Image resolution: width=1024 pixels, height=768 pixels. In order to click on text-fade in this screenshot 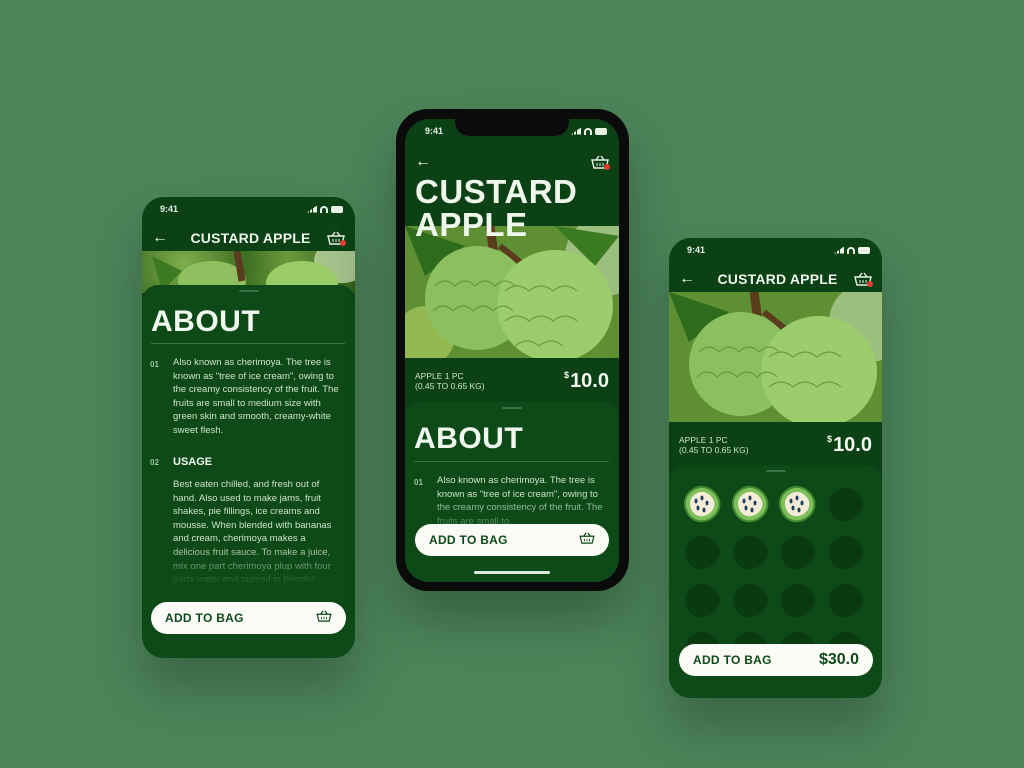, I will do `click(248, 568)`.